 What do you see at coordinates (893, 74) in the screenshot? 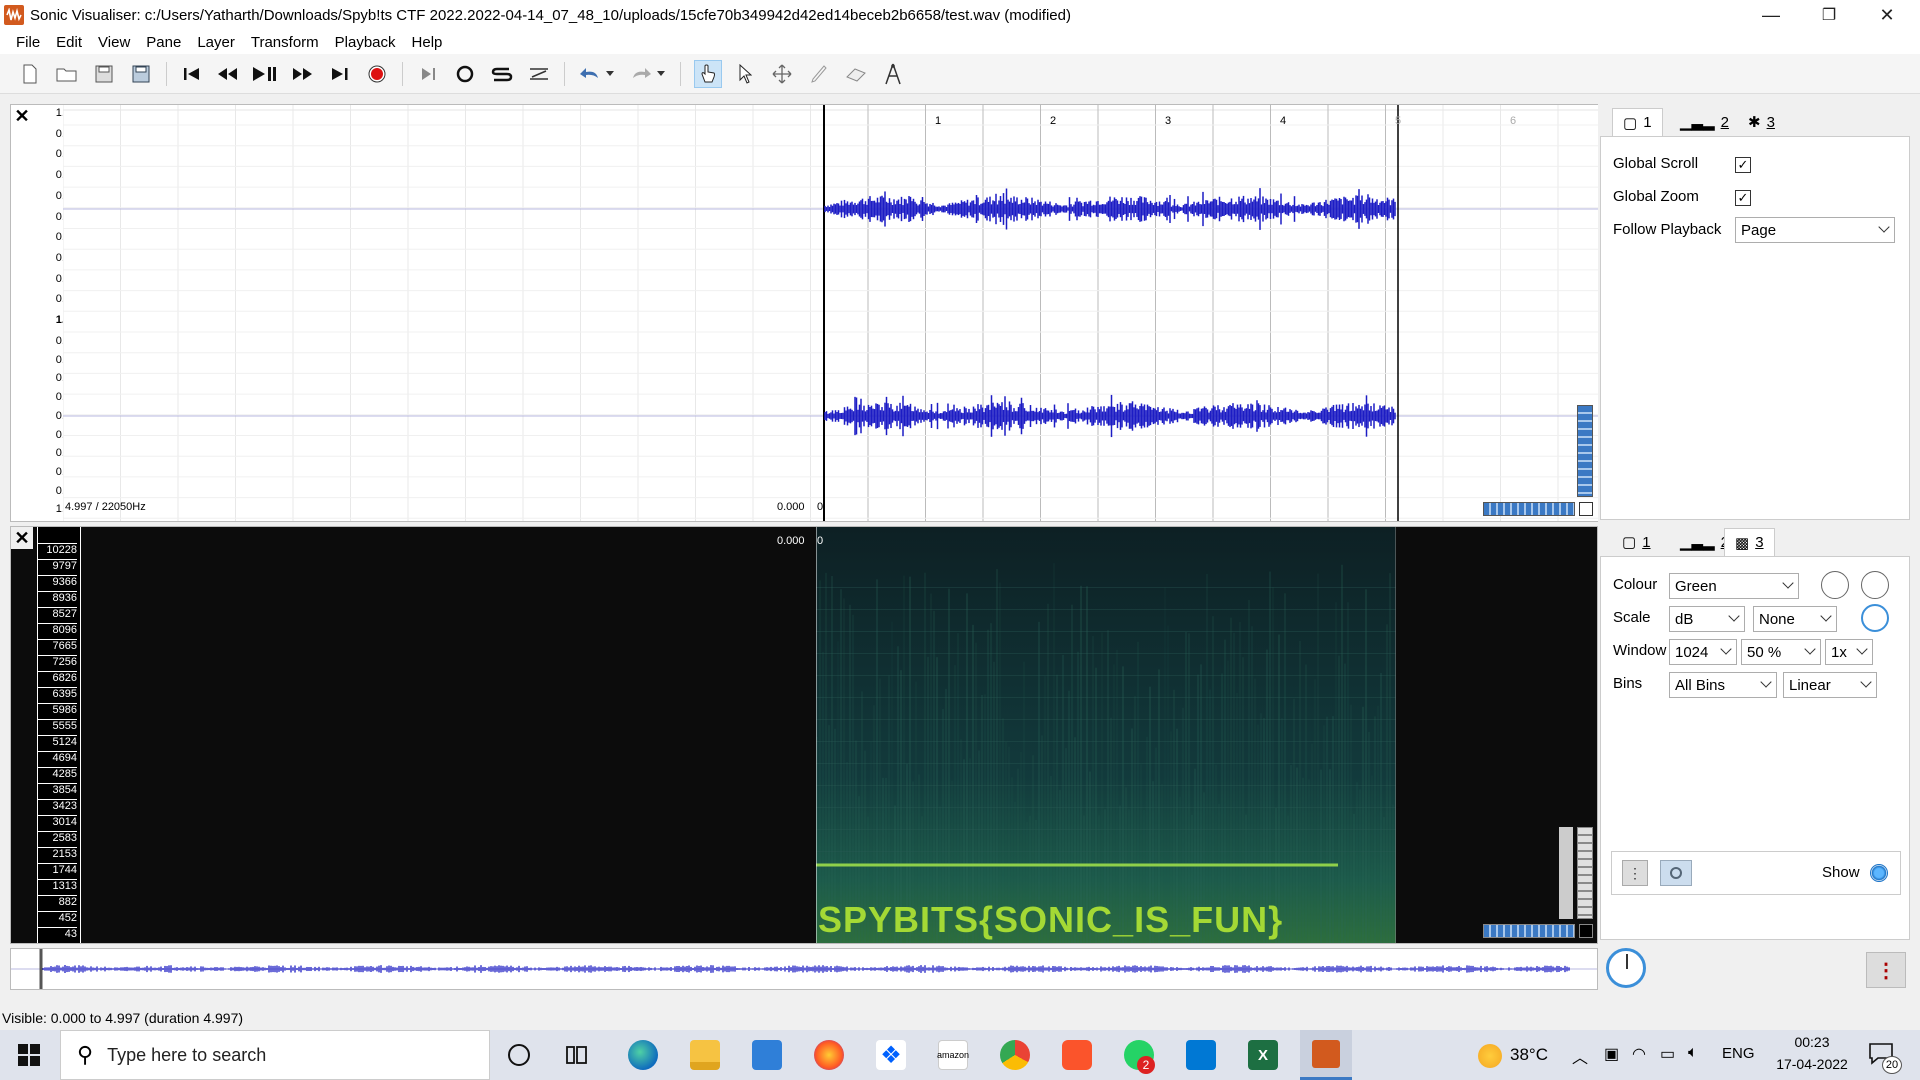
I see `measure-tool-icon` at bounding box center [893, 74].